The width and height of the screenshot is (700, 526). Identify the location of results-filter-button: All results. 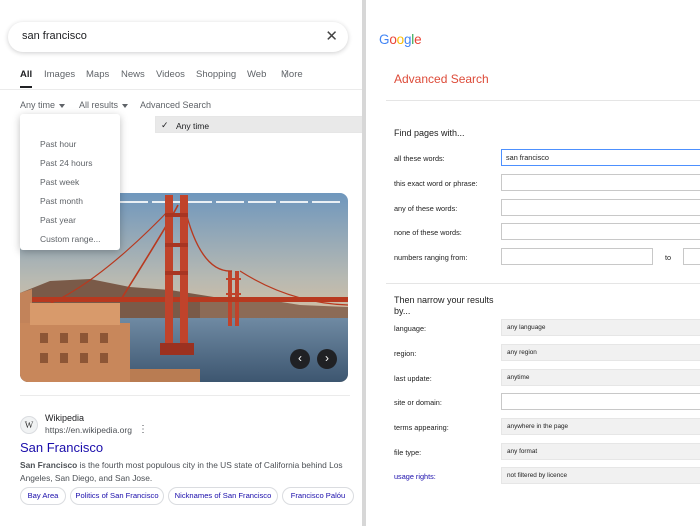
(104, 105).